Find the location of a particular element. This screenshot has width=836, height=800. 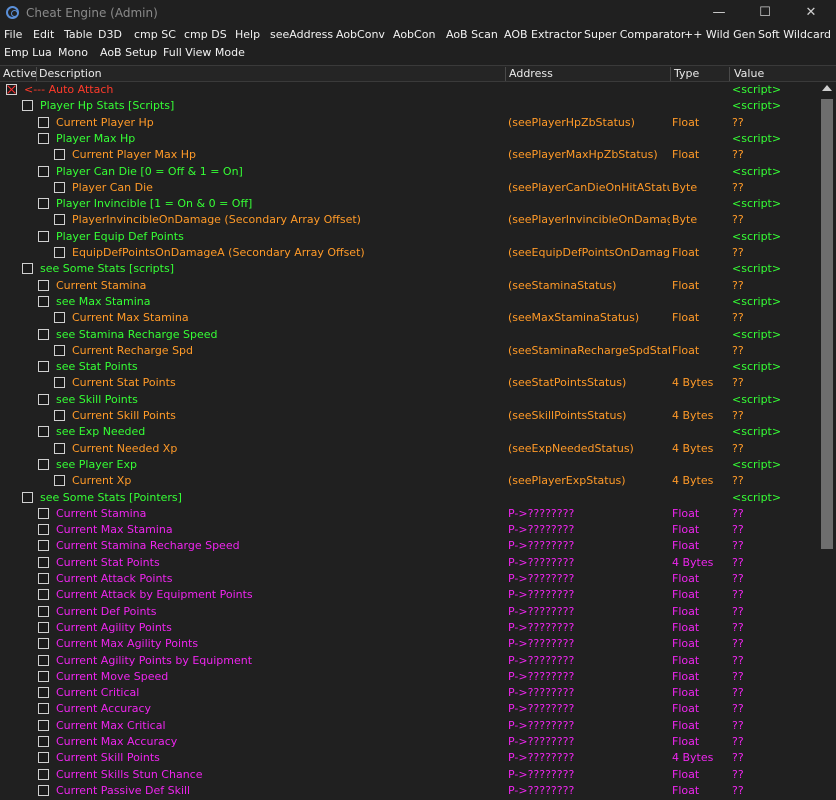

table-row: see Stat Points <script> is located at coordinates (409, 367).